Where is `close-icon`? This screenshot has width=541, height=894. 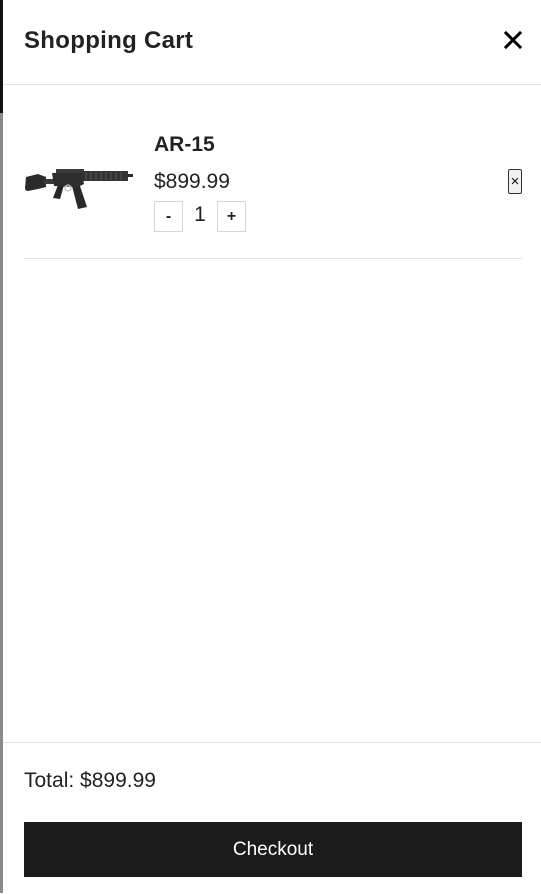 close-icon is located at coordinates (513, 40).